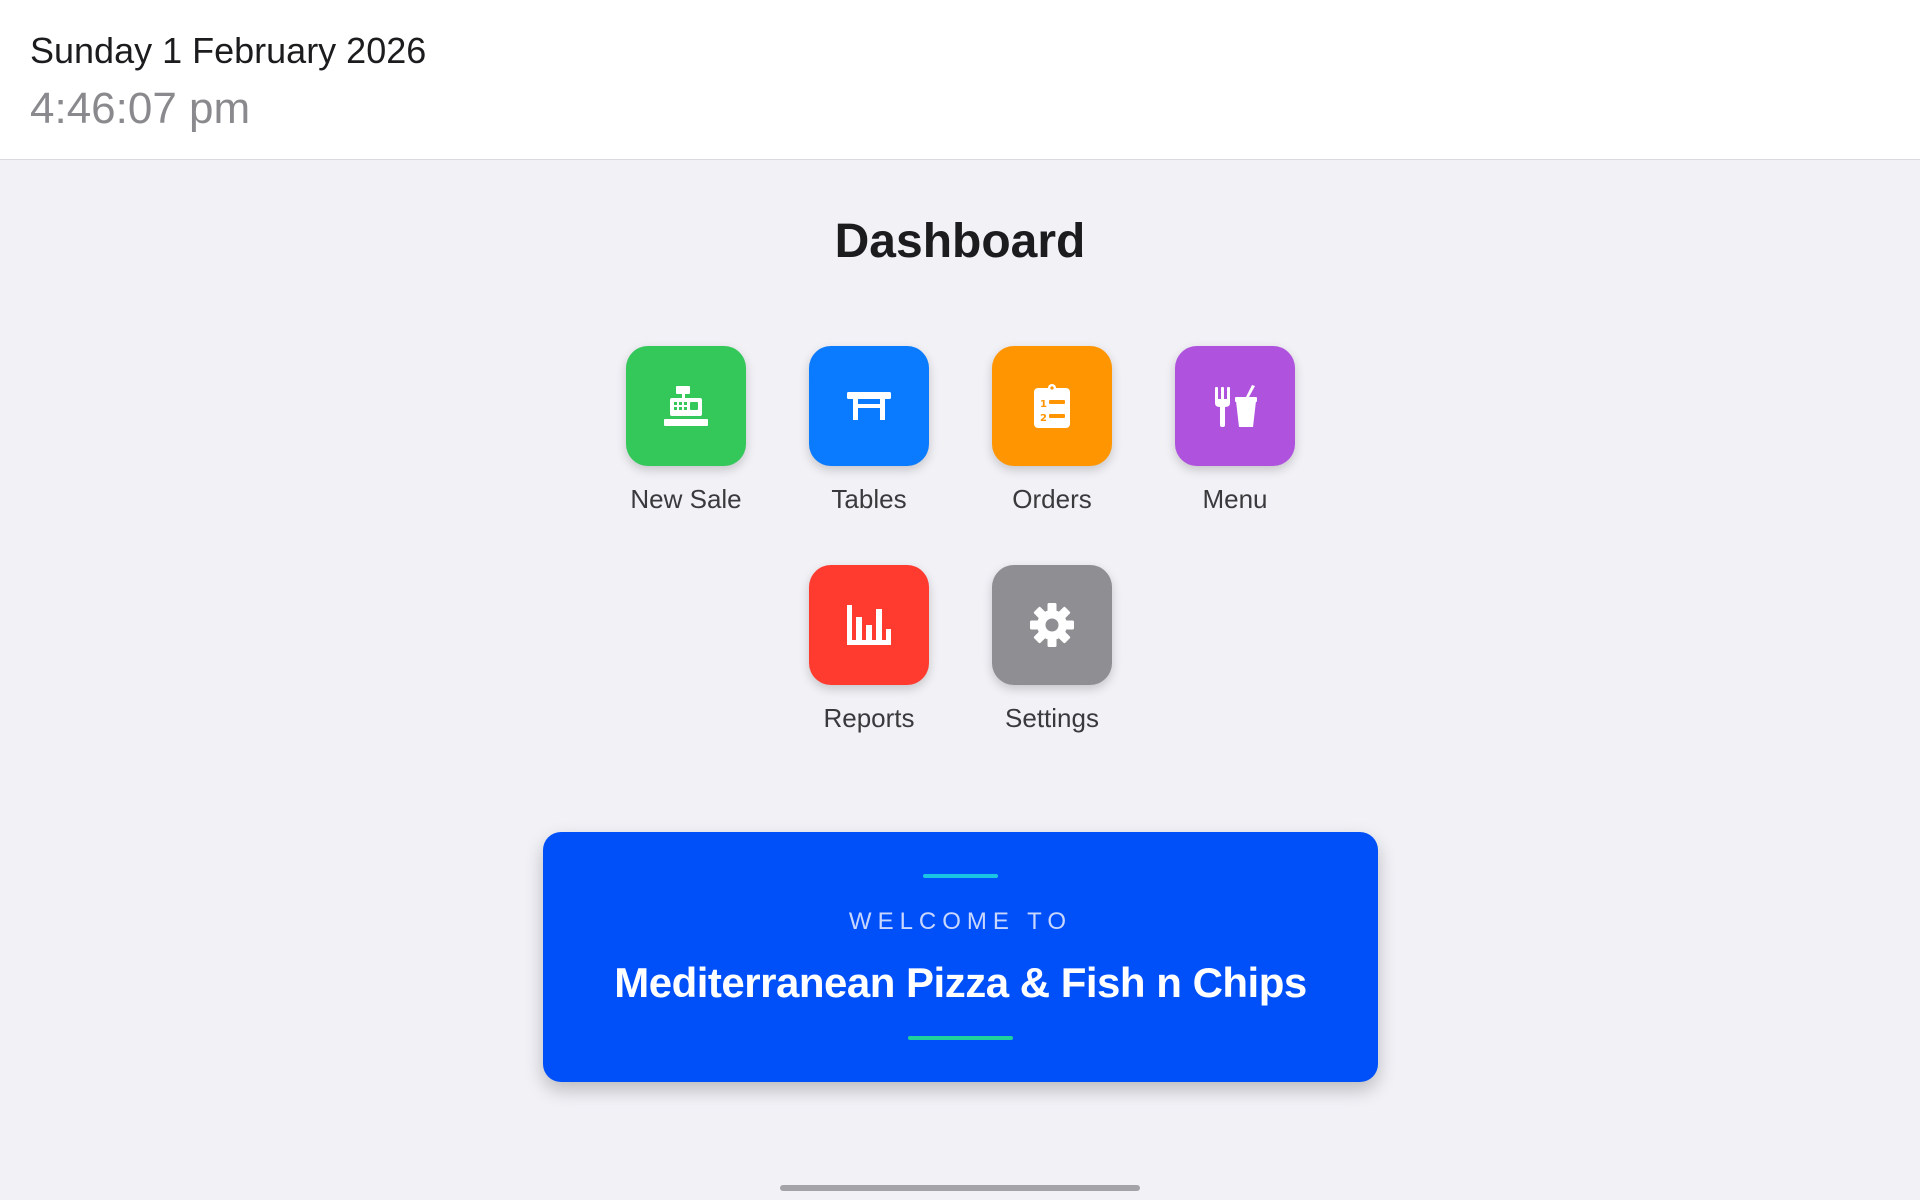 The image size is (1920, 1200). What do you see at coordinates (960, 1188) in the screenshot?
I see `home-indicator` at bounding box center [960, 1188].